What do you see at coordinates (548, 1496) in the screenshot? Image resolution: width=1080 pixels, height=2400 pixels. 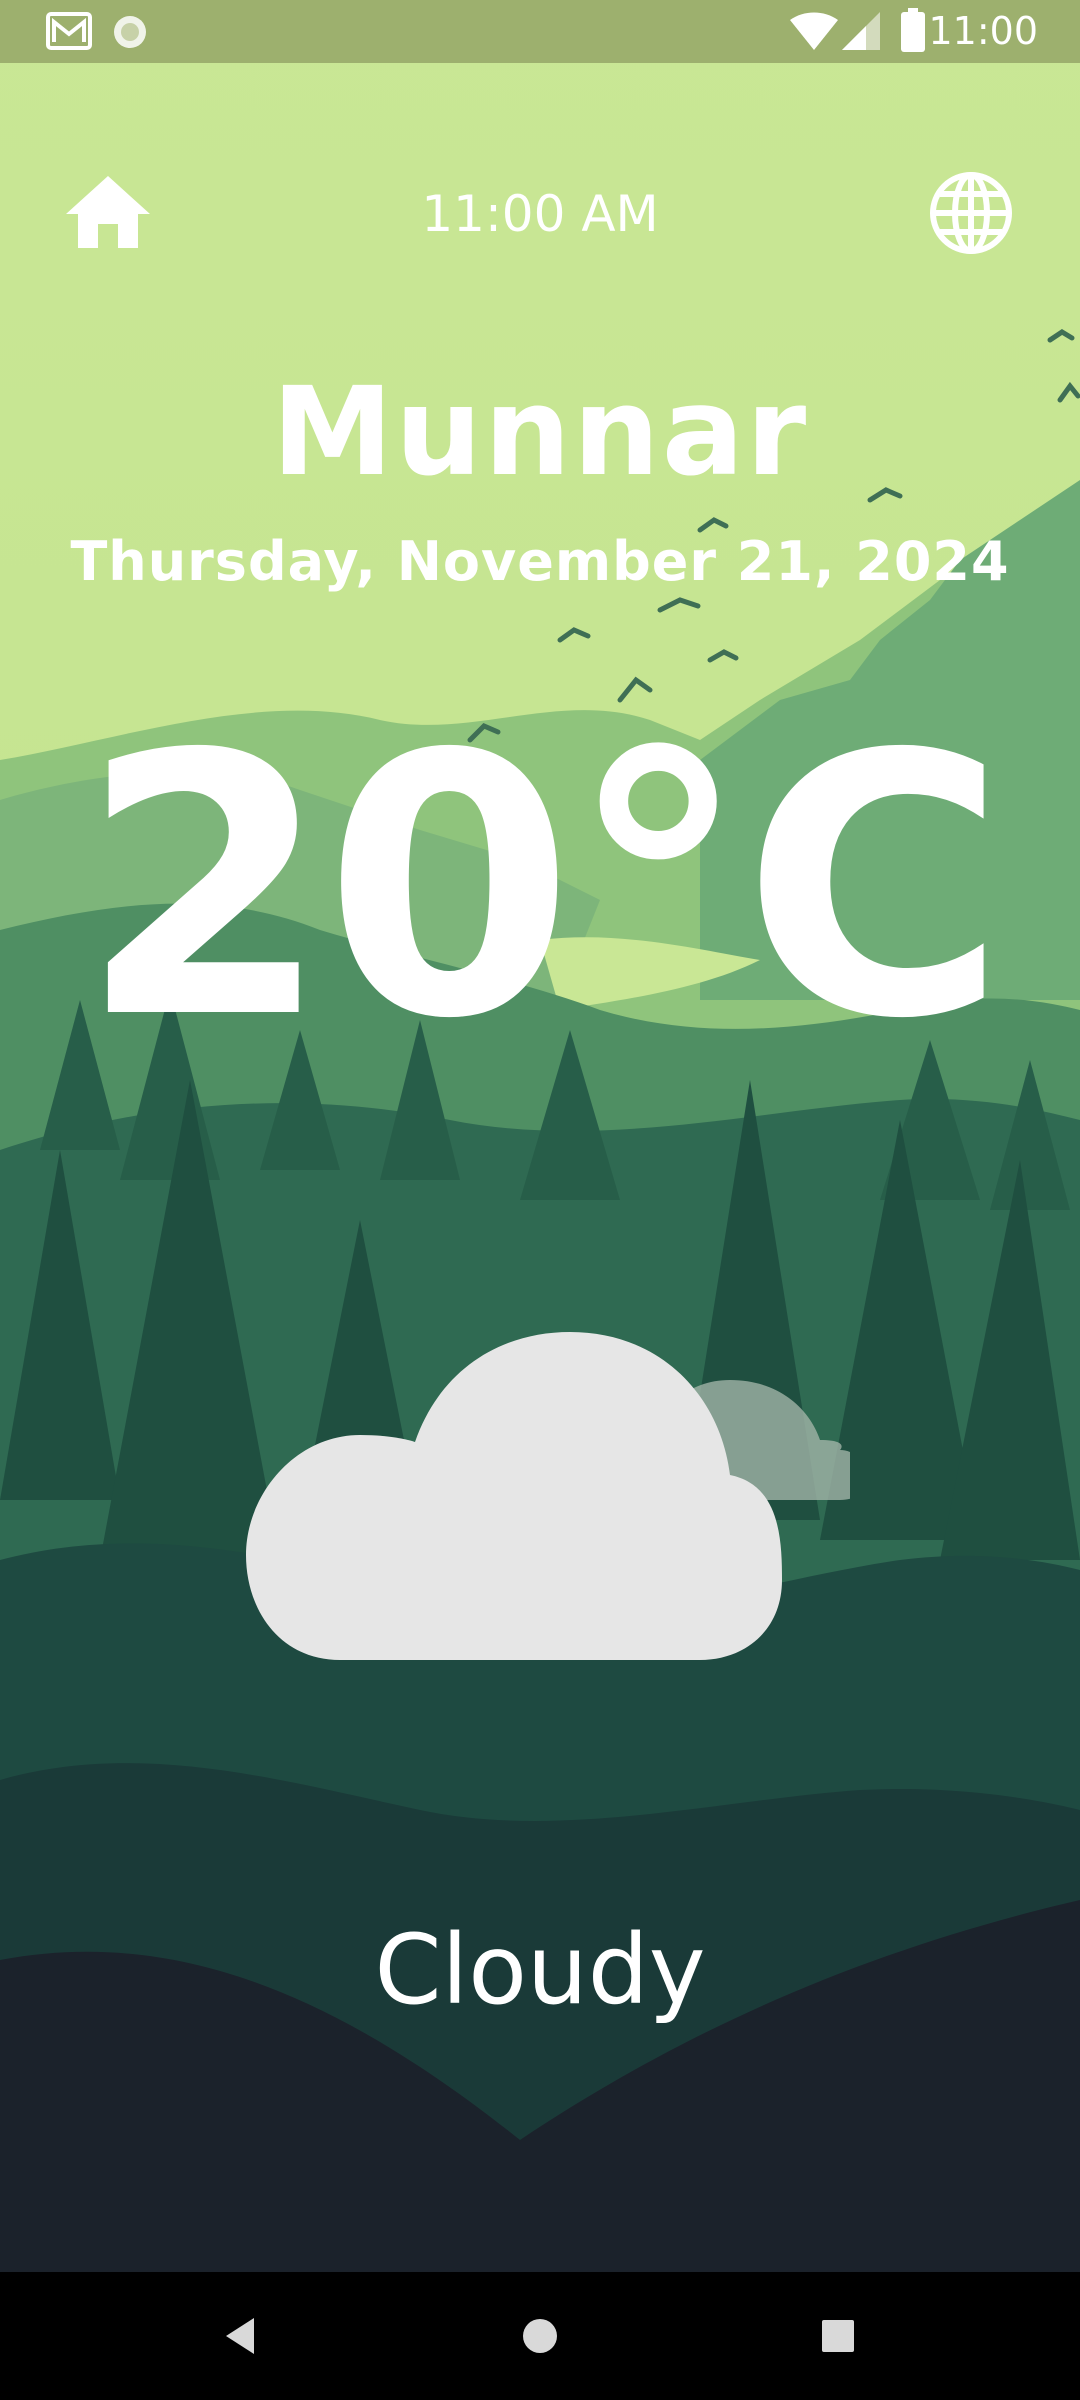 I see `cloud-icon` at bounding box center [548, 1496].